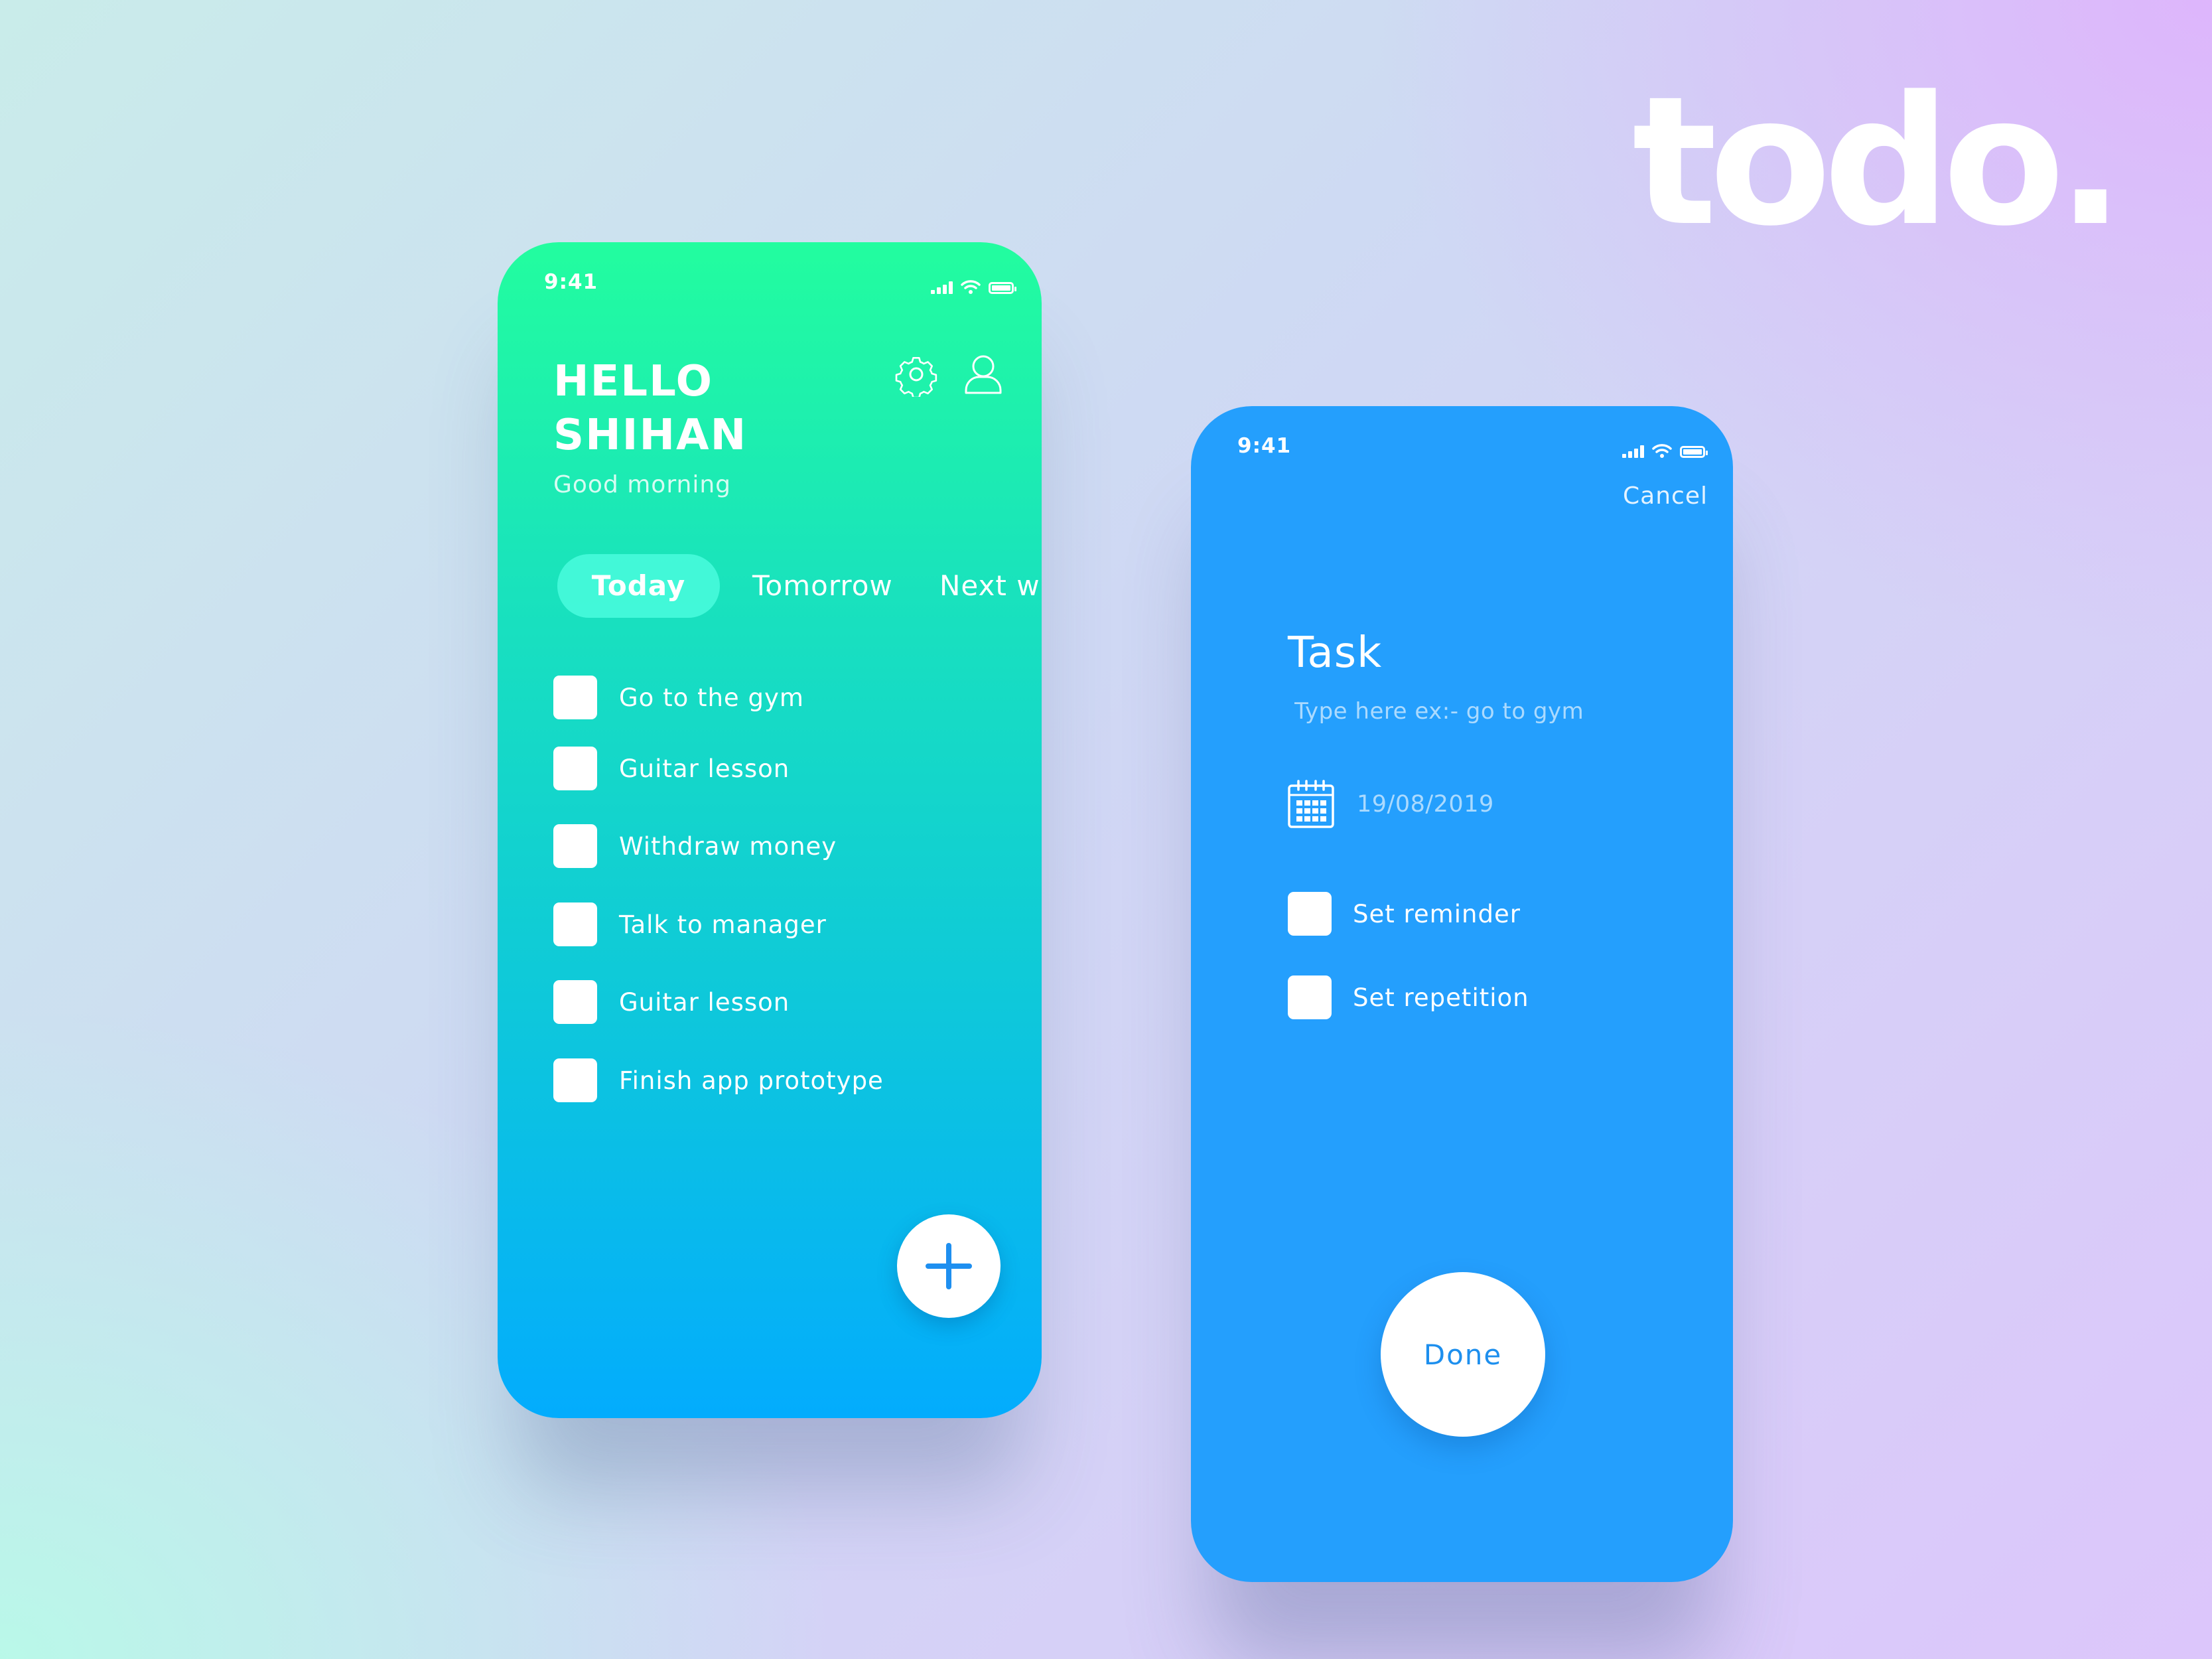 The image size is (2212, 1659). I want to click on date-row: 19/08/2019, so click(1390, 804).